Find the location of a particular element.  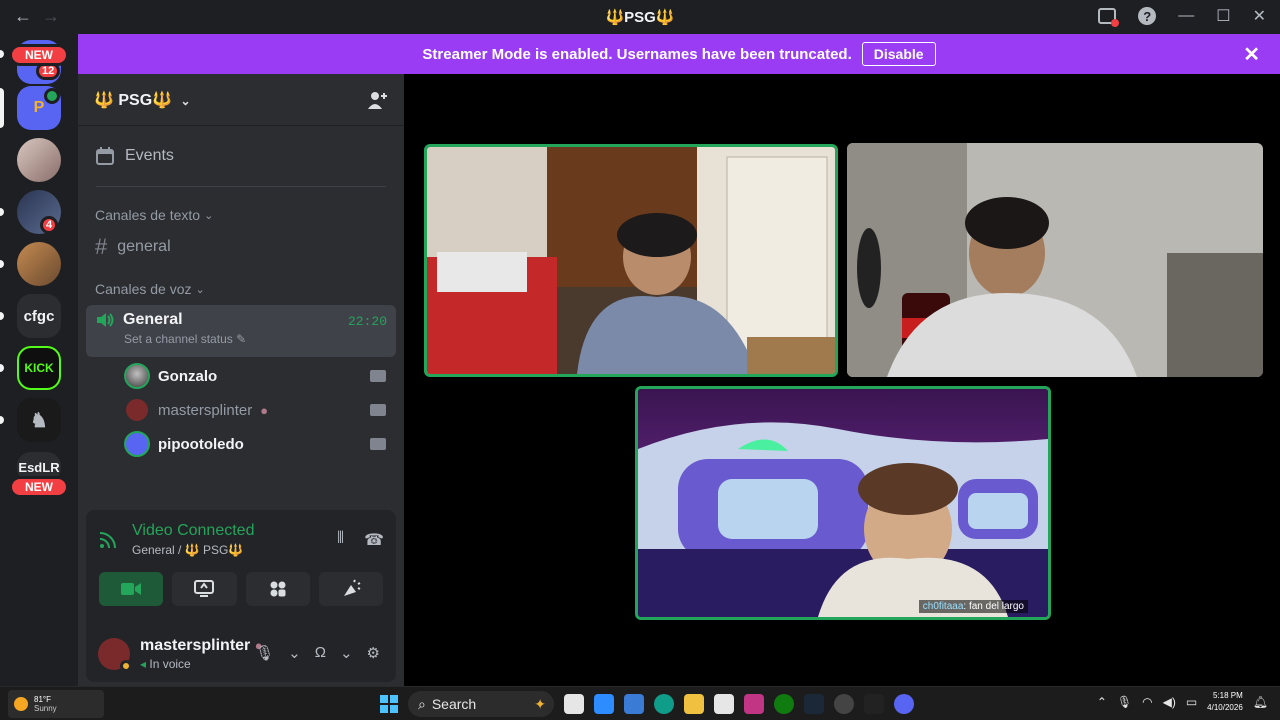

voice-status-icon: ◂ is located at coordinates (143, 664).